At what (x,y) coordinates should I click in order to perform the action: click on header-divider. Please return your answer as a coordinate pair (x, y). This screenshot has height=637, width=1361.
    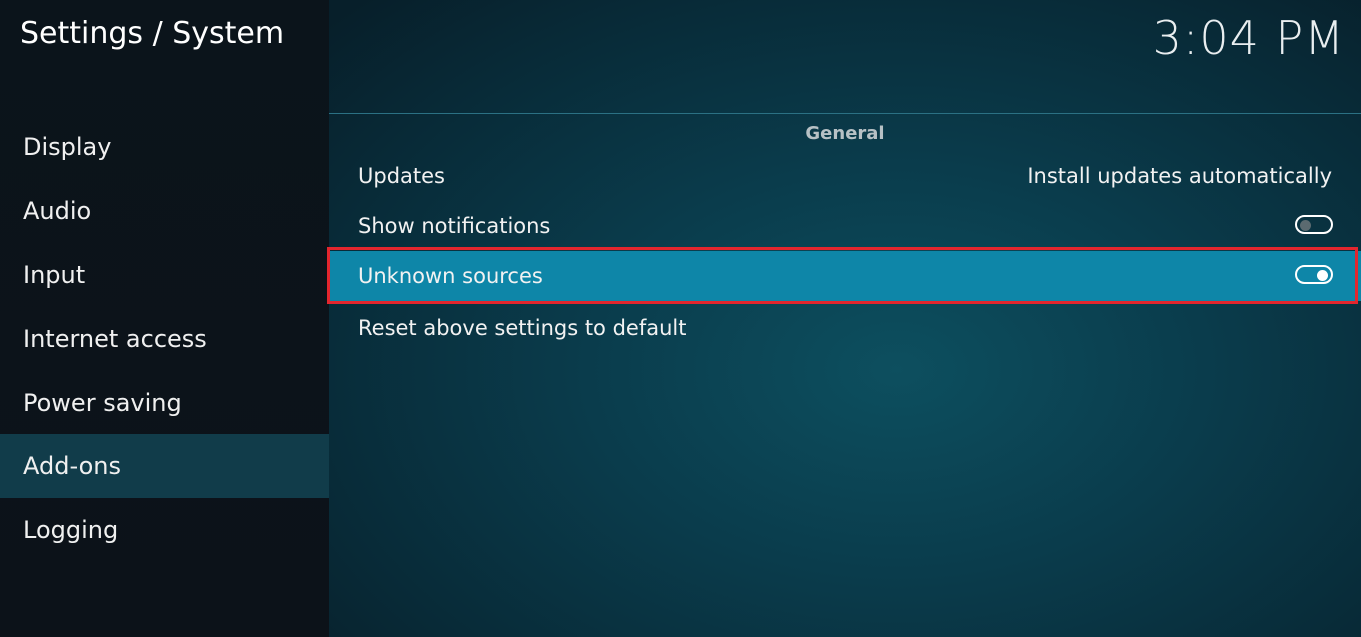
    Looking at the image, I should click on (845, 113).